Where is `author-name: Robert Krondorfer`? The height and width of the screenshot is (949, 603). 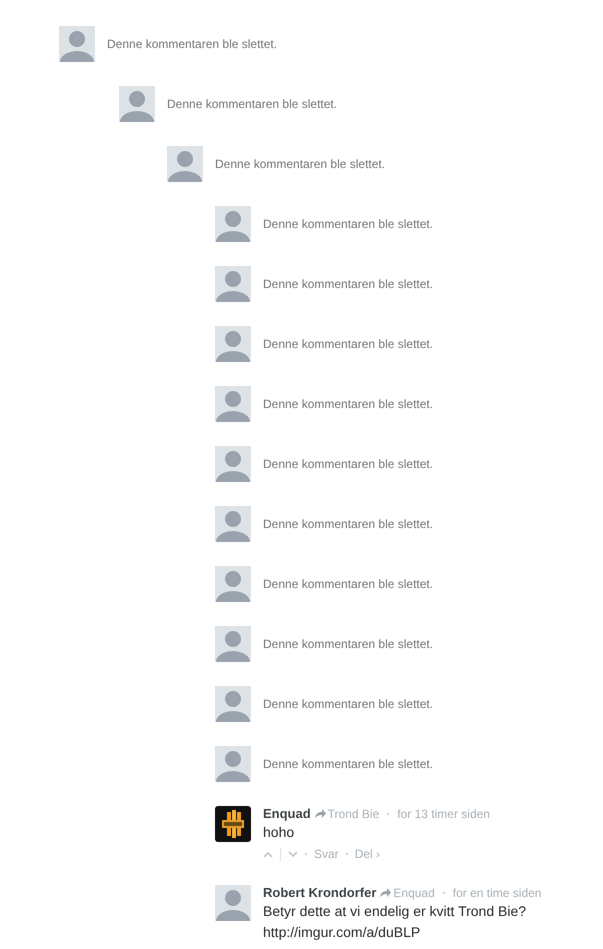 author-name: Robert Krondorfer is located at coordinates (319, 892).